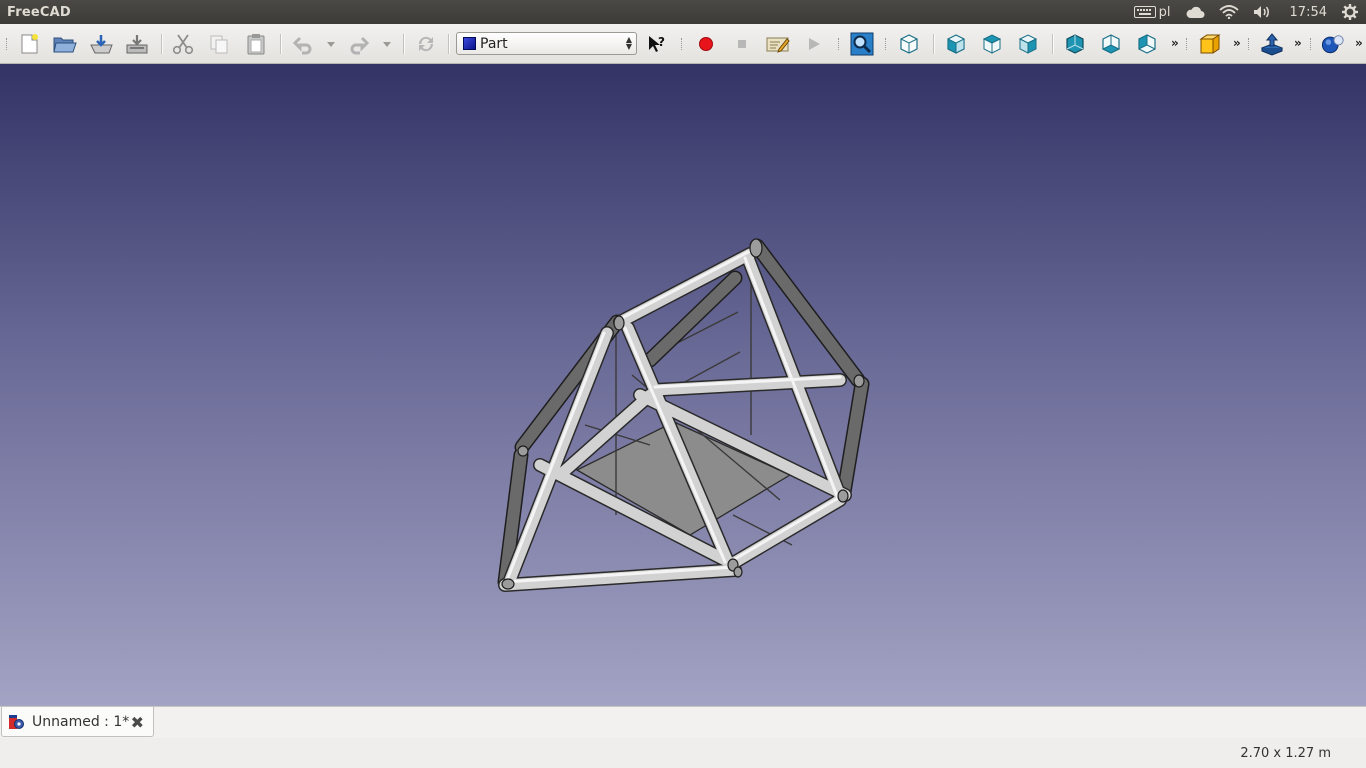  What do you see at coordinates (81, 721) in the screenshot?
I see `document-tab-label: Unnamed : 1*` at bounding box center [81, 721].